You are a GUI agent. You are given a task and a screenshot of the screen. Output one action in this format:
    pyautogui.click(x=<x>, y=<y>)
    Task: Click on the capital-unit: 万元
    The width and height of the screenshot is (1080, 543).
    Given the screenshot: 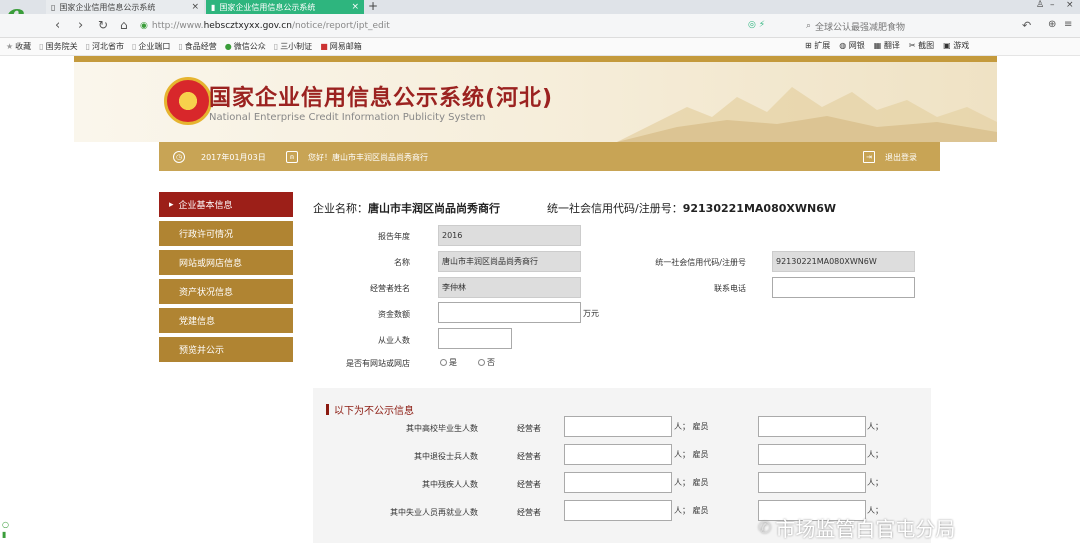 What is the action you would take?
    pyautogui.click(x=591, y=313)
    